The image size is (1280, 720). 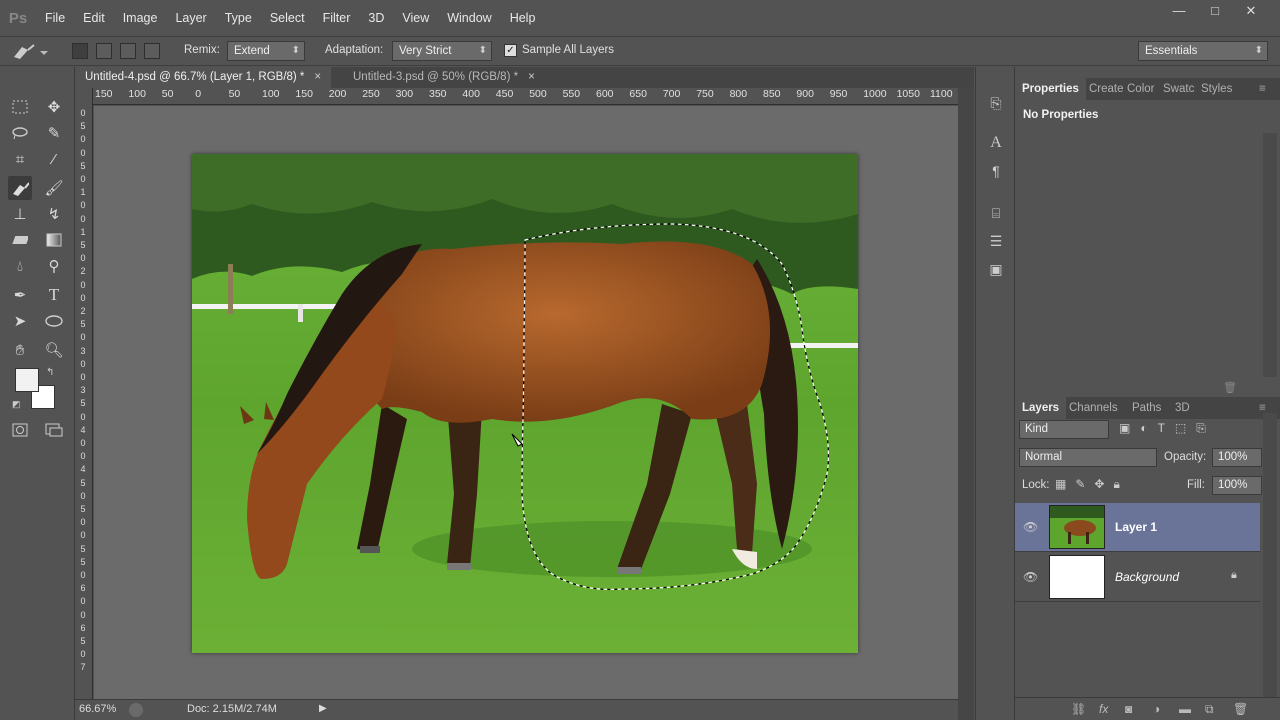 What do you see at coordinates (1137, 527) in the screenshot?
I see `layer-row-layer-1: 👁︎ Layer 1` at bounding box center [1137, 527].